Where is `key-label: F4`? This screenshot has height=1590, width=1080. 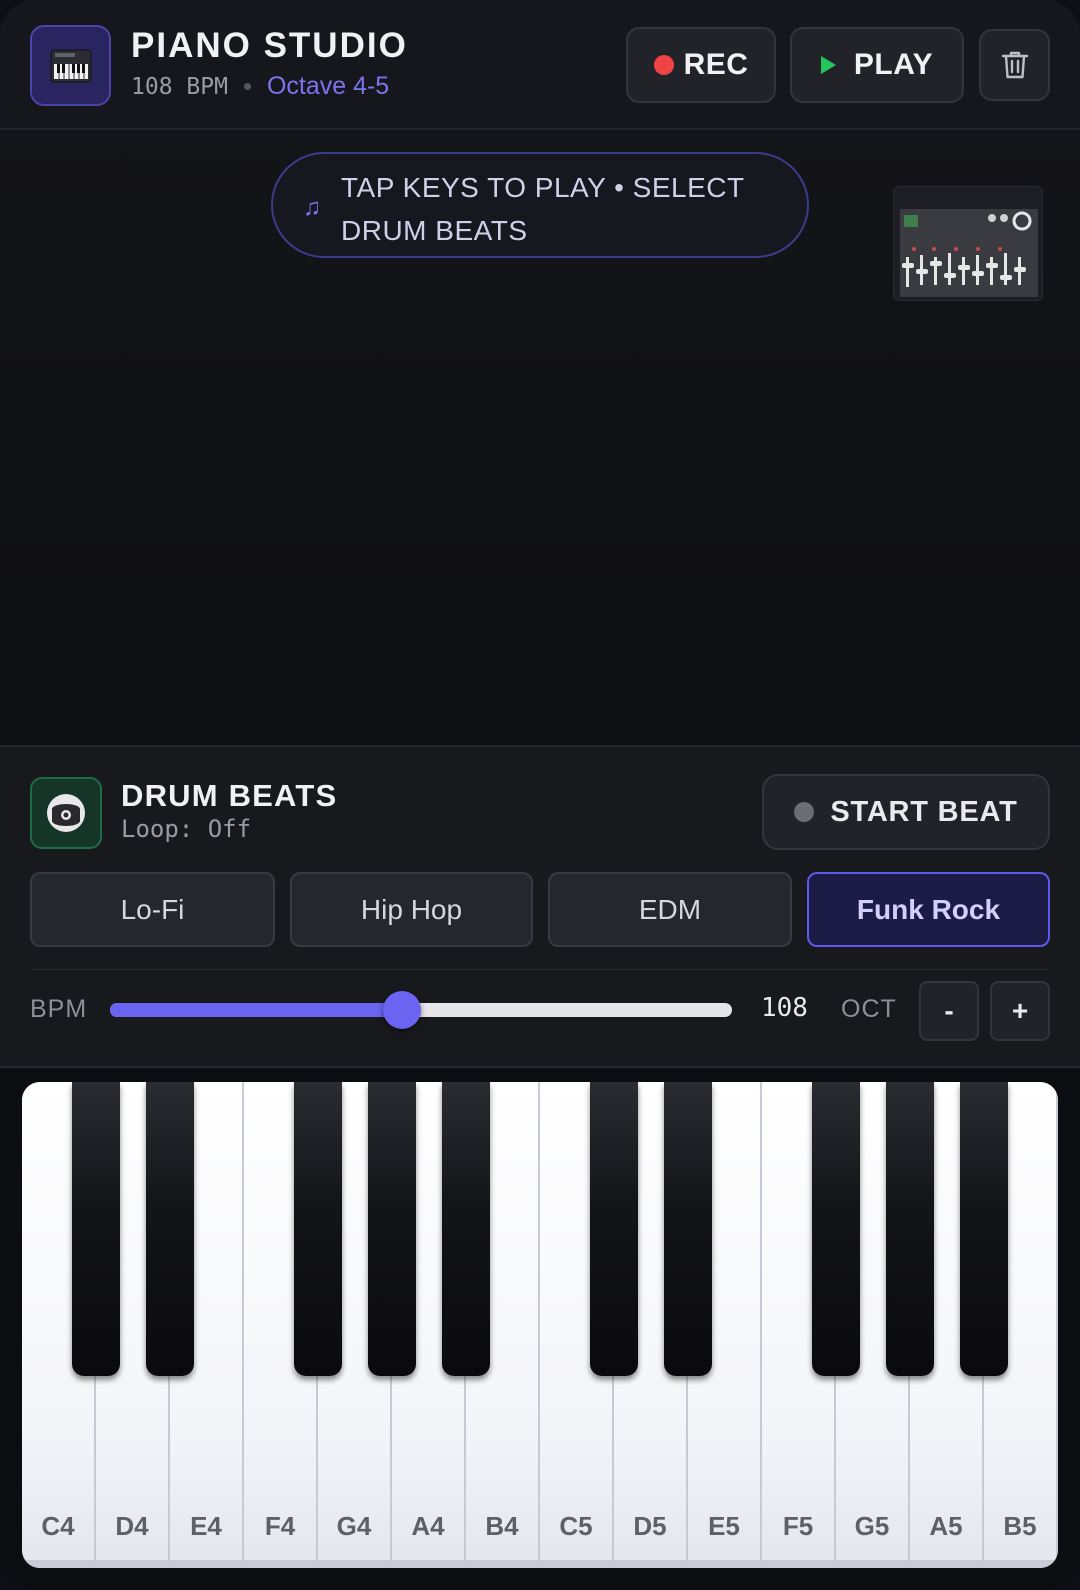
key-label: F4 is located at coordinates (280, 1526).